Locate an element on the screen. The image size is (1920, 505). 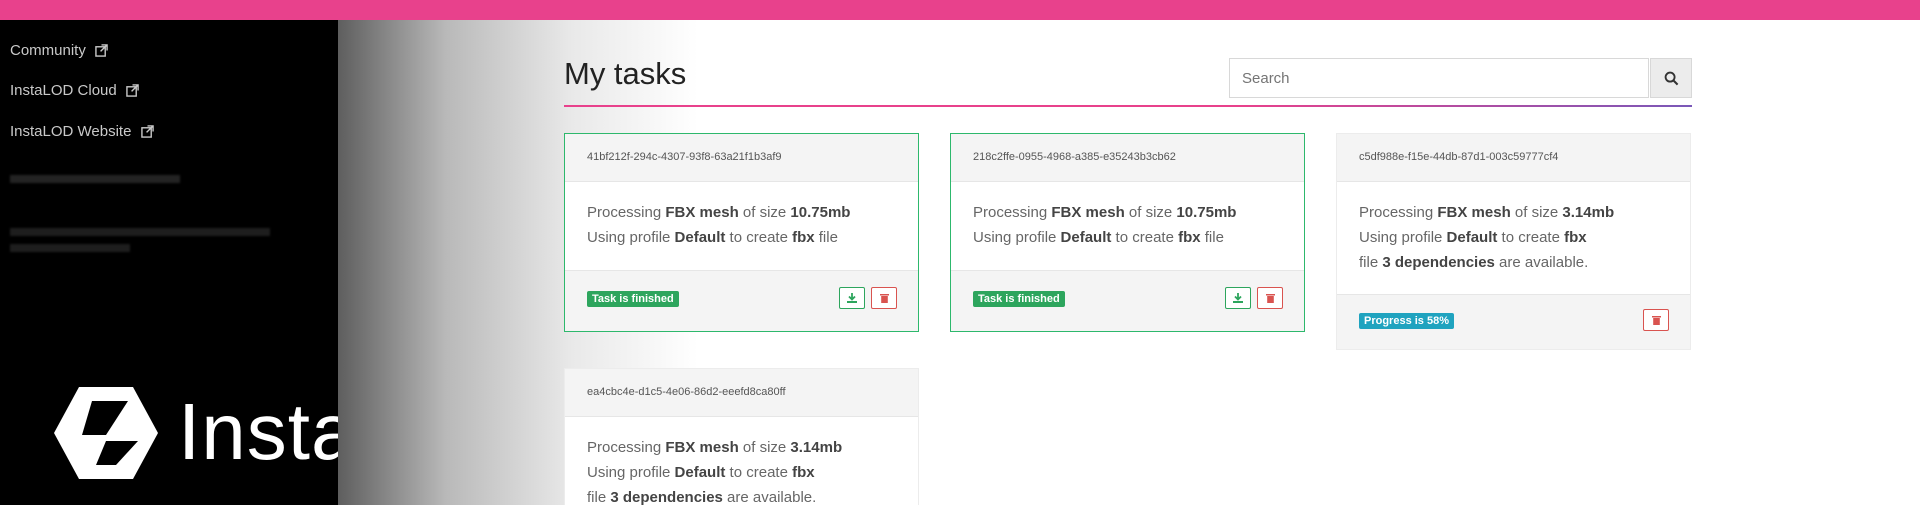
page-title: My tasks is located at coordinates (625, 73).